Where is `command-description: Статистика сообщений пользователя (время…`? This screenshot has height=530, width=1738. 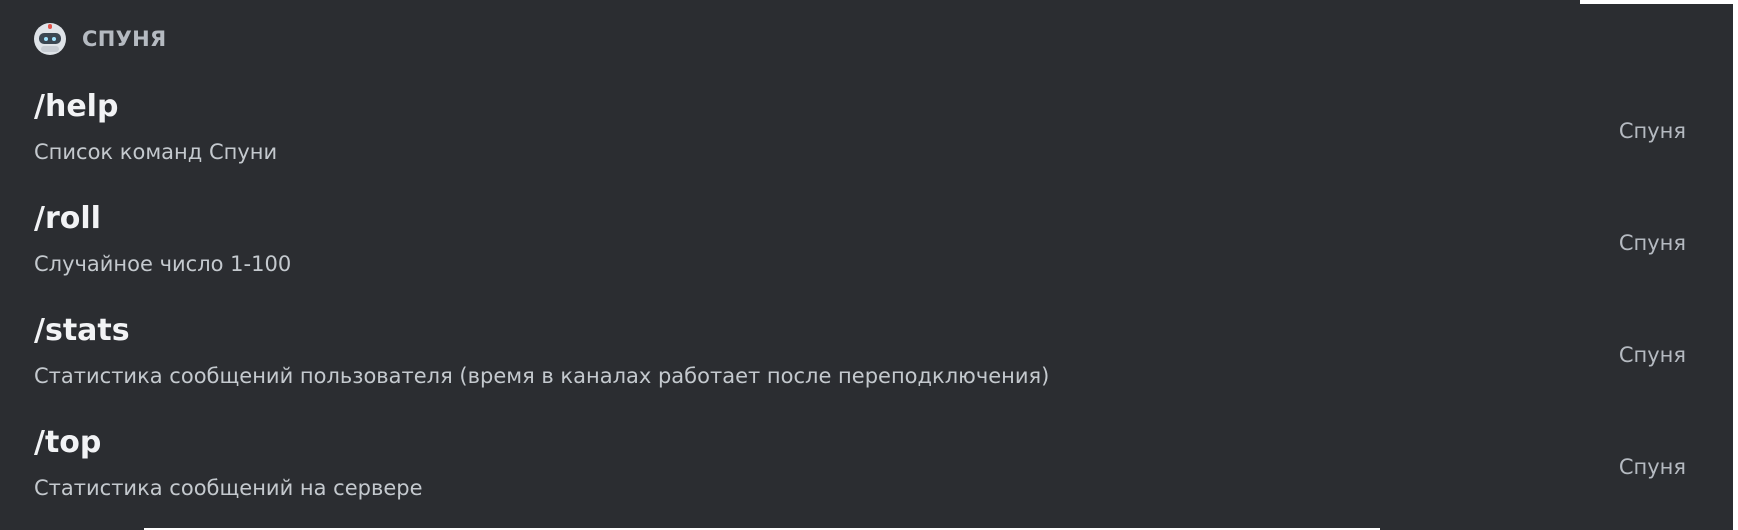
command-description: Статистика сообщений пользователя (время… is located at coordinates (542, 376).